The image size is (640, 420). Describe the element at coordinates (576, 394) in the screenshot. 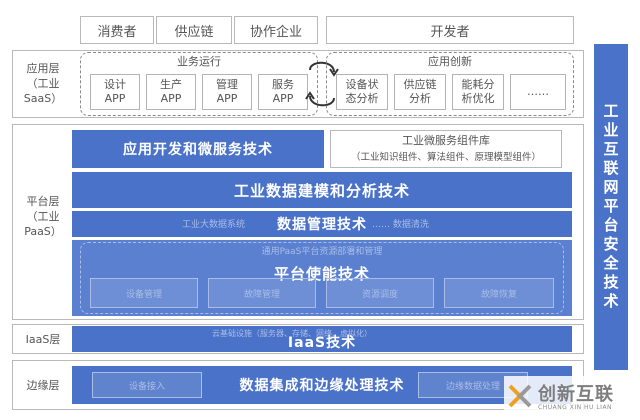

I see `logo-name: 创新互联` at that location.